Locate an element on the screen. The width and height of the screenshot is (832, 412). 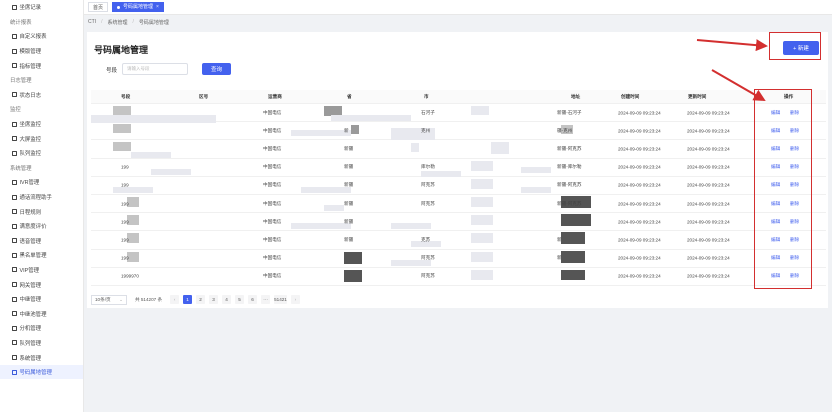
table-cell-seg: 199 is located at coordinates (125, 204).